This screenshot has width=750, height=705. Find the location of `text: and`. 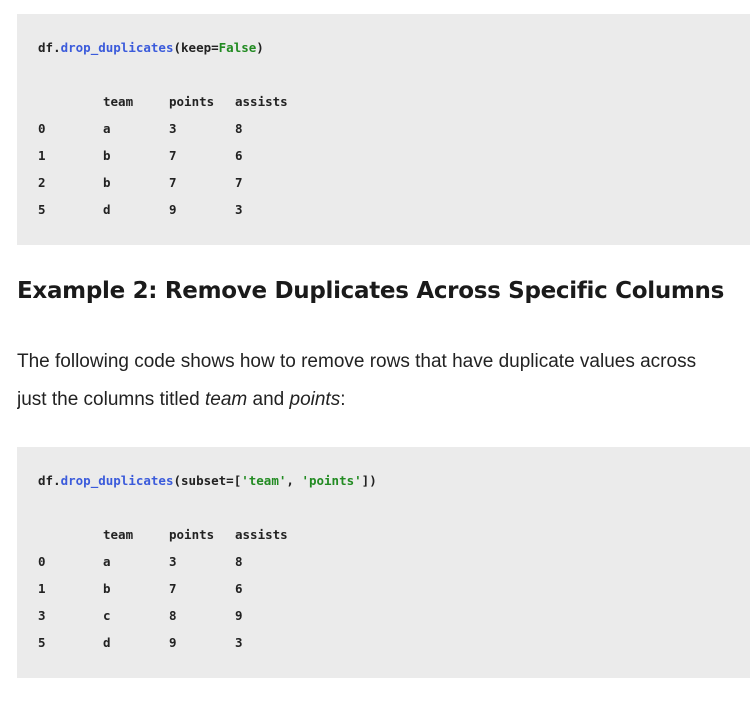

text: and is located at coordinates (268, 399).